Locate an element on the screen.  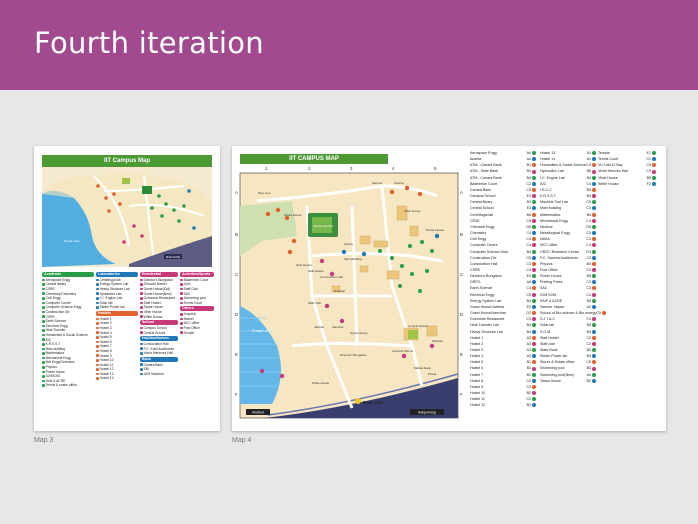
legend-heading-laboratories: Laboratories is located at coordinates (117, 274).